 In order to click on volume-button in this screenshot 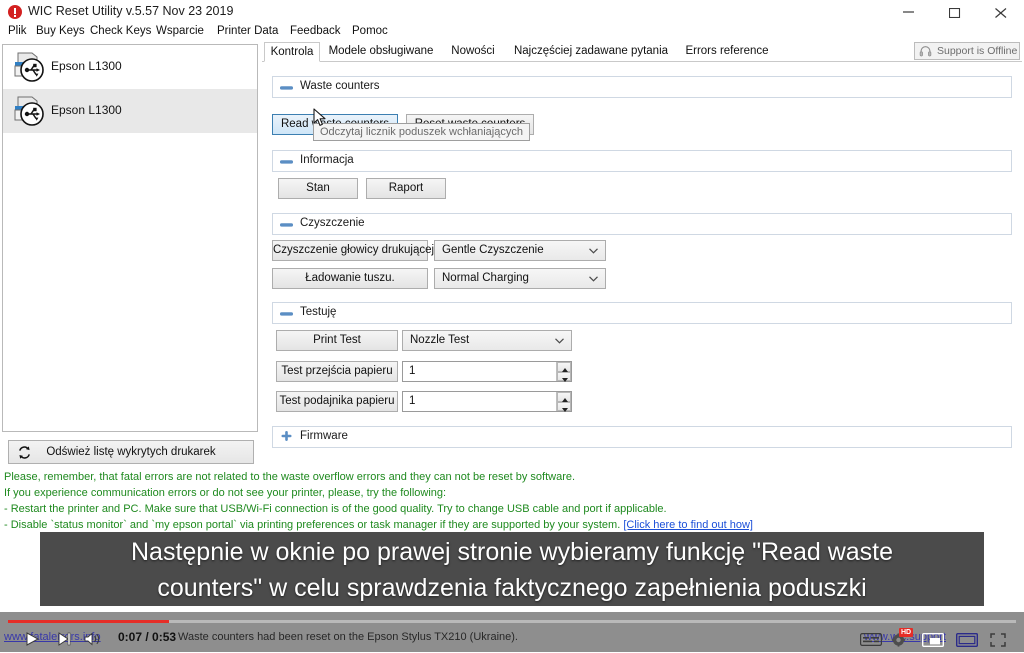, I will do `click(93, 641)`.